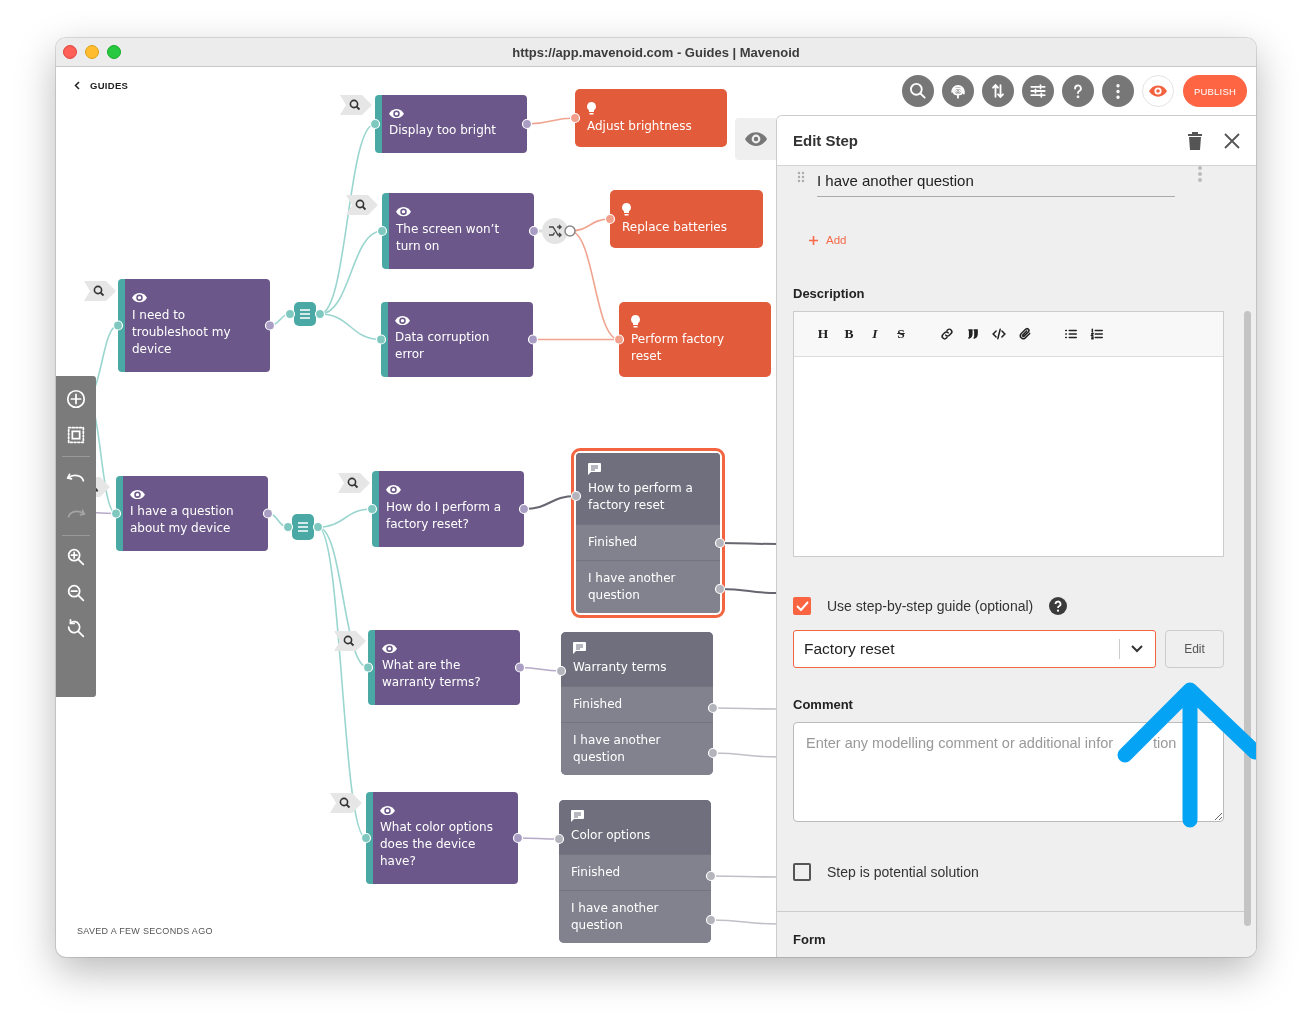  What do you see at coordinates (77, 85) in the screenshot?
I see `chevron-left-icon` at bounding box center [77, 85].